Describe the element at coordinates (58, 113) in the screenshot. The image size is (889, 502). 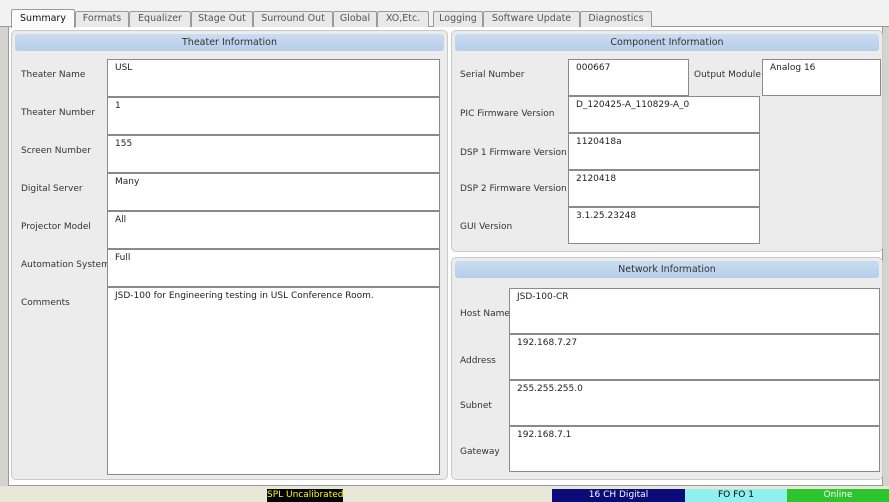
I see `theater-number-label: Theater Number` at that location.